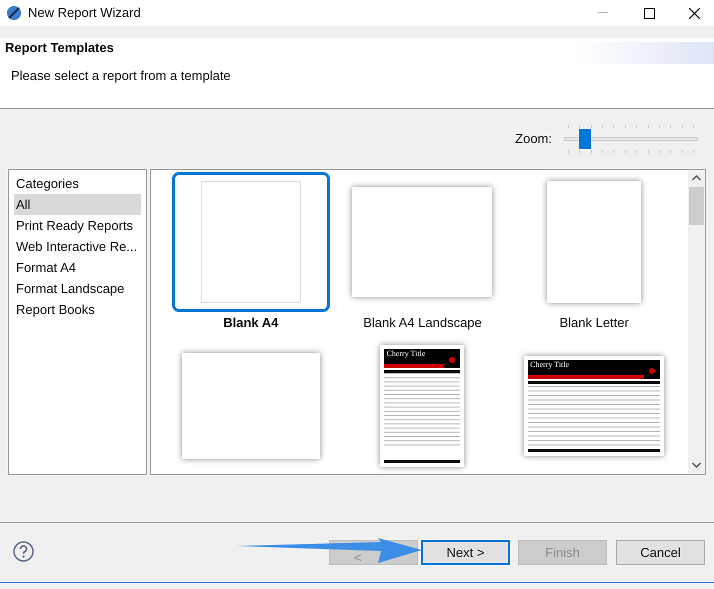 The height and width of the screenshot is (589, 714). What do you see at coordinates (59, 48) in the screenshot?
I see `page-title: Report Templates` at bounding box center [59, 48].